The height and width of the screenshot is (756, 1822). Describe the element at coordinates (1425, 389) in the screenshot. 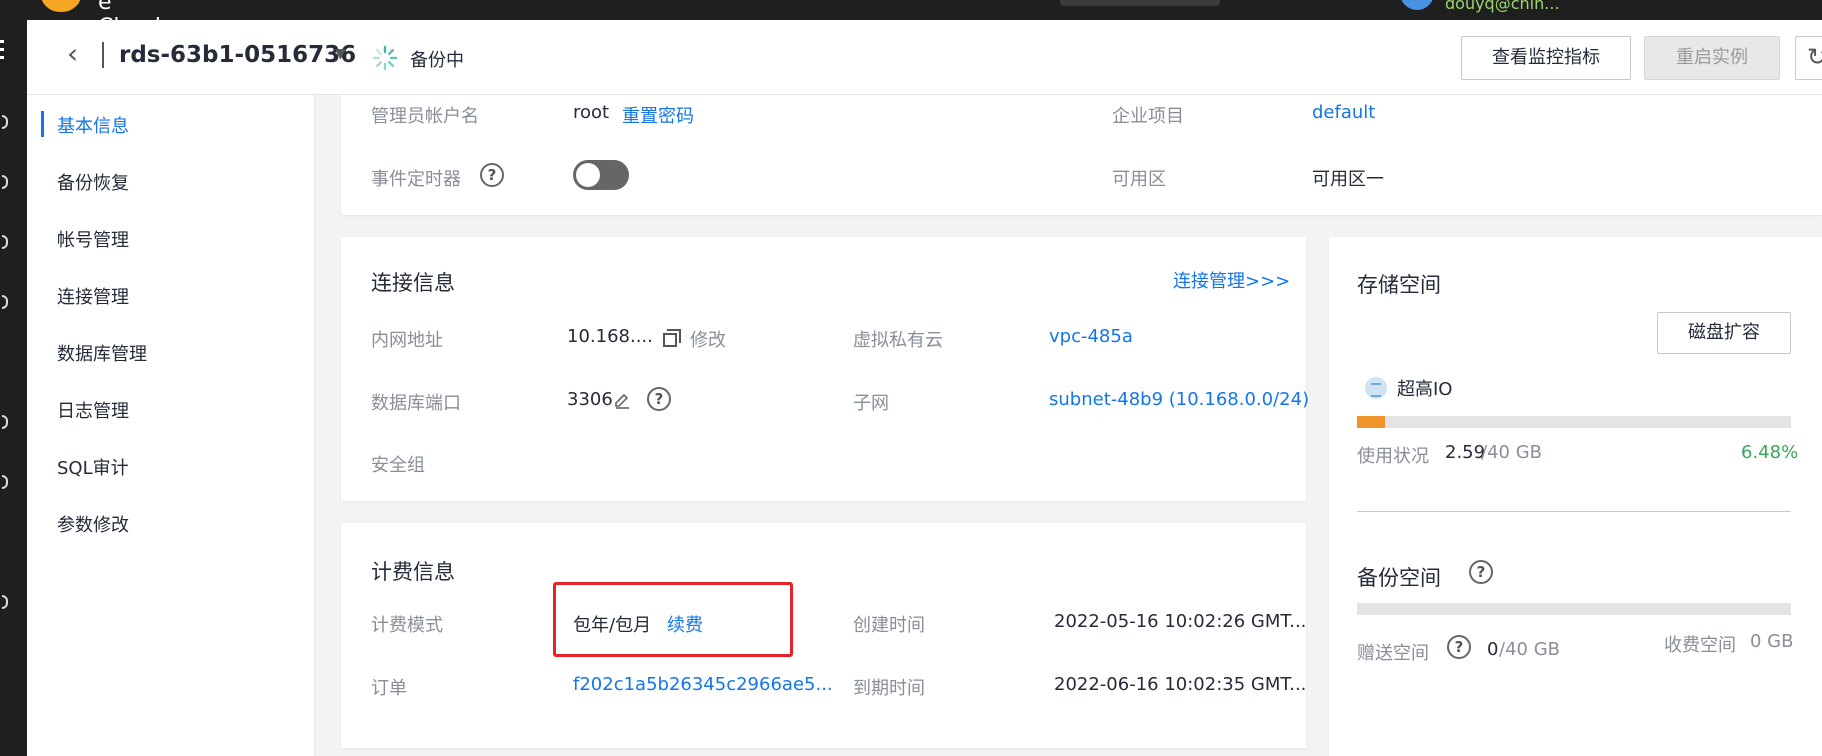

I see `storage-type: 超高IO` at that location.